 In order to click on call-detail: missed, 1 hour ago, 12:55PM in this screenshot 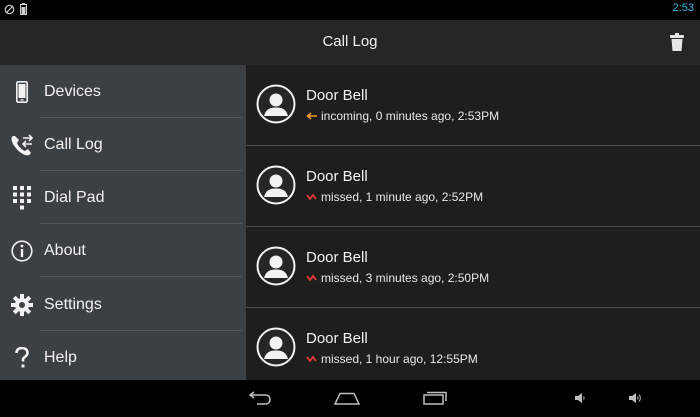, I will do `click(392, 359)`.